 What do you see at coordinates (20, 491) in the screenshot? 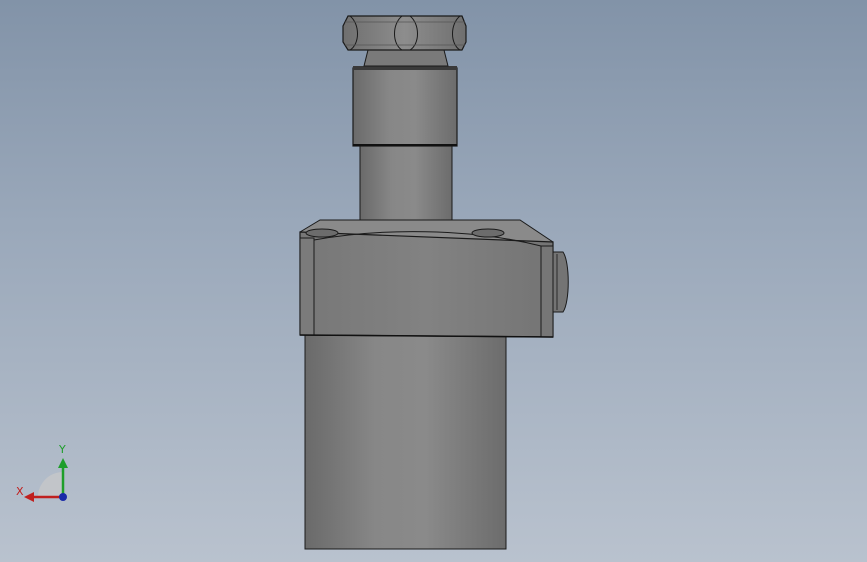
I see `x-axis-label: X` at bounding box center [20, 491].